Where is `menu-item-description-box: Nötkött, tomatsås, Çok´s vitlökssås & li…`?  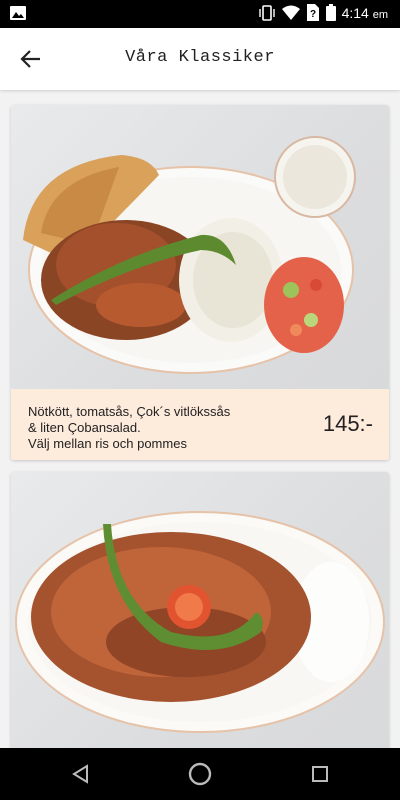 menu-item-description-box: Nötkött, tomatsås, Çok´s vitlökssås & li… is located at coordinates (200, 424).